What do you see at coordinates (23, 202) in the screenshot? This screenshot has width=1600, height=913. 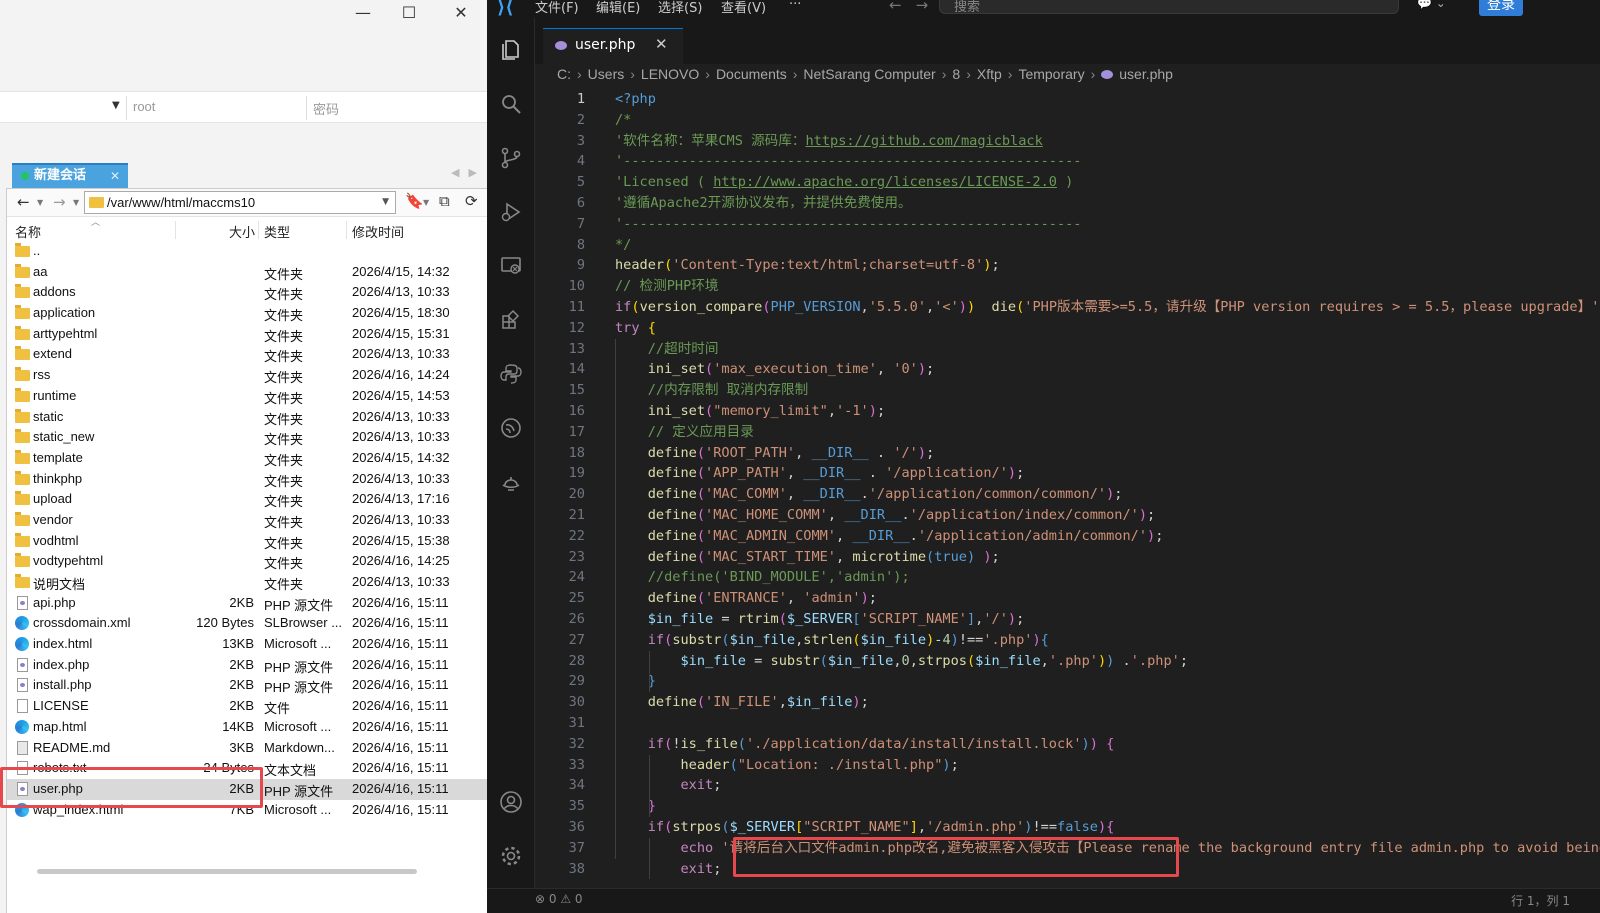 I see `back-icon: ←` at bounding box center [23, 202].